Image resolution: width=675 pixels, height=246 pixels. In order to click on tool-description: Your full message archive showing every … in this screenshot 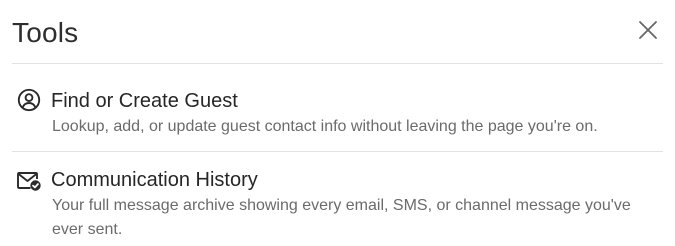, I will do `click(341, 217)`.